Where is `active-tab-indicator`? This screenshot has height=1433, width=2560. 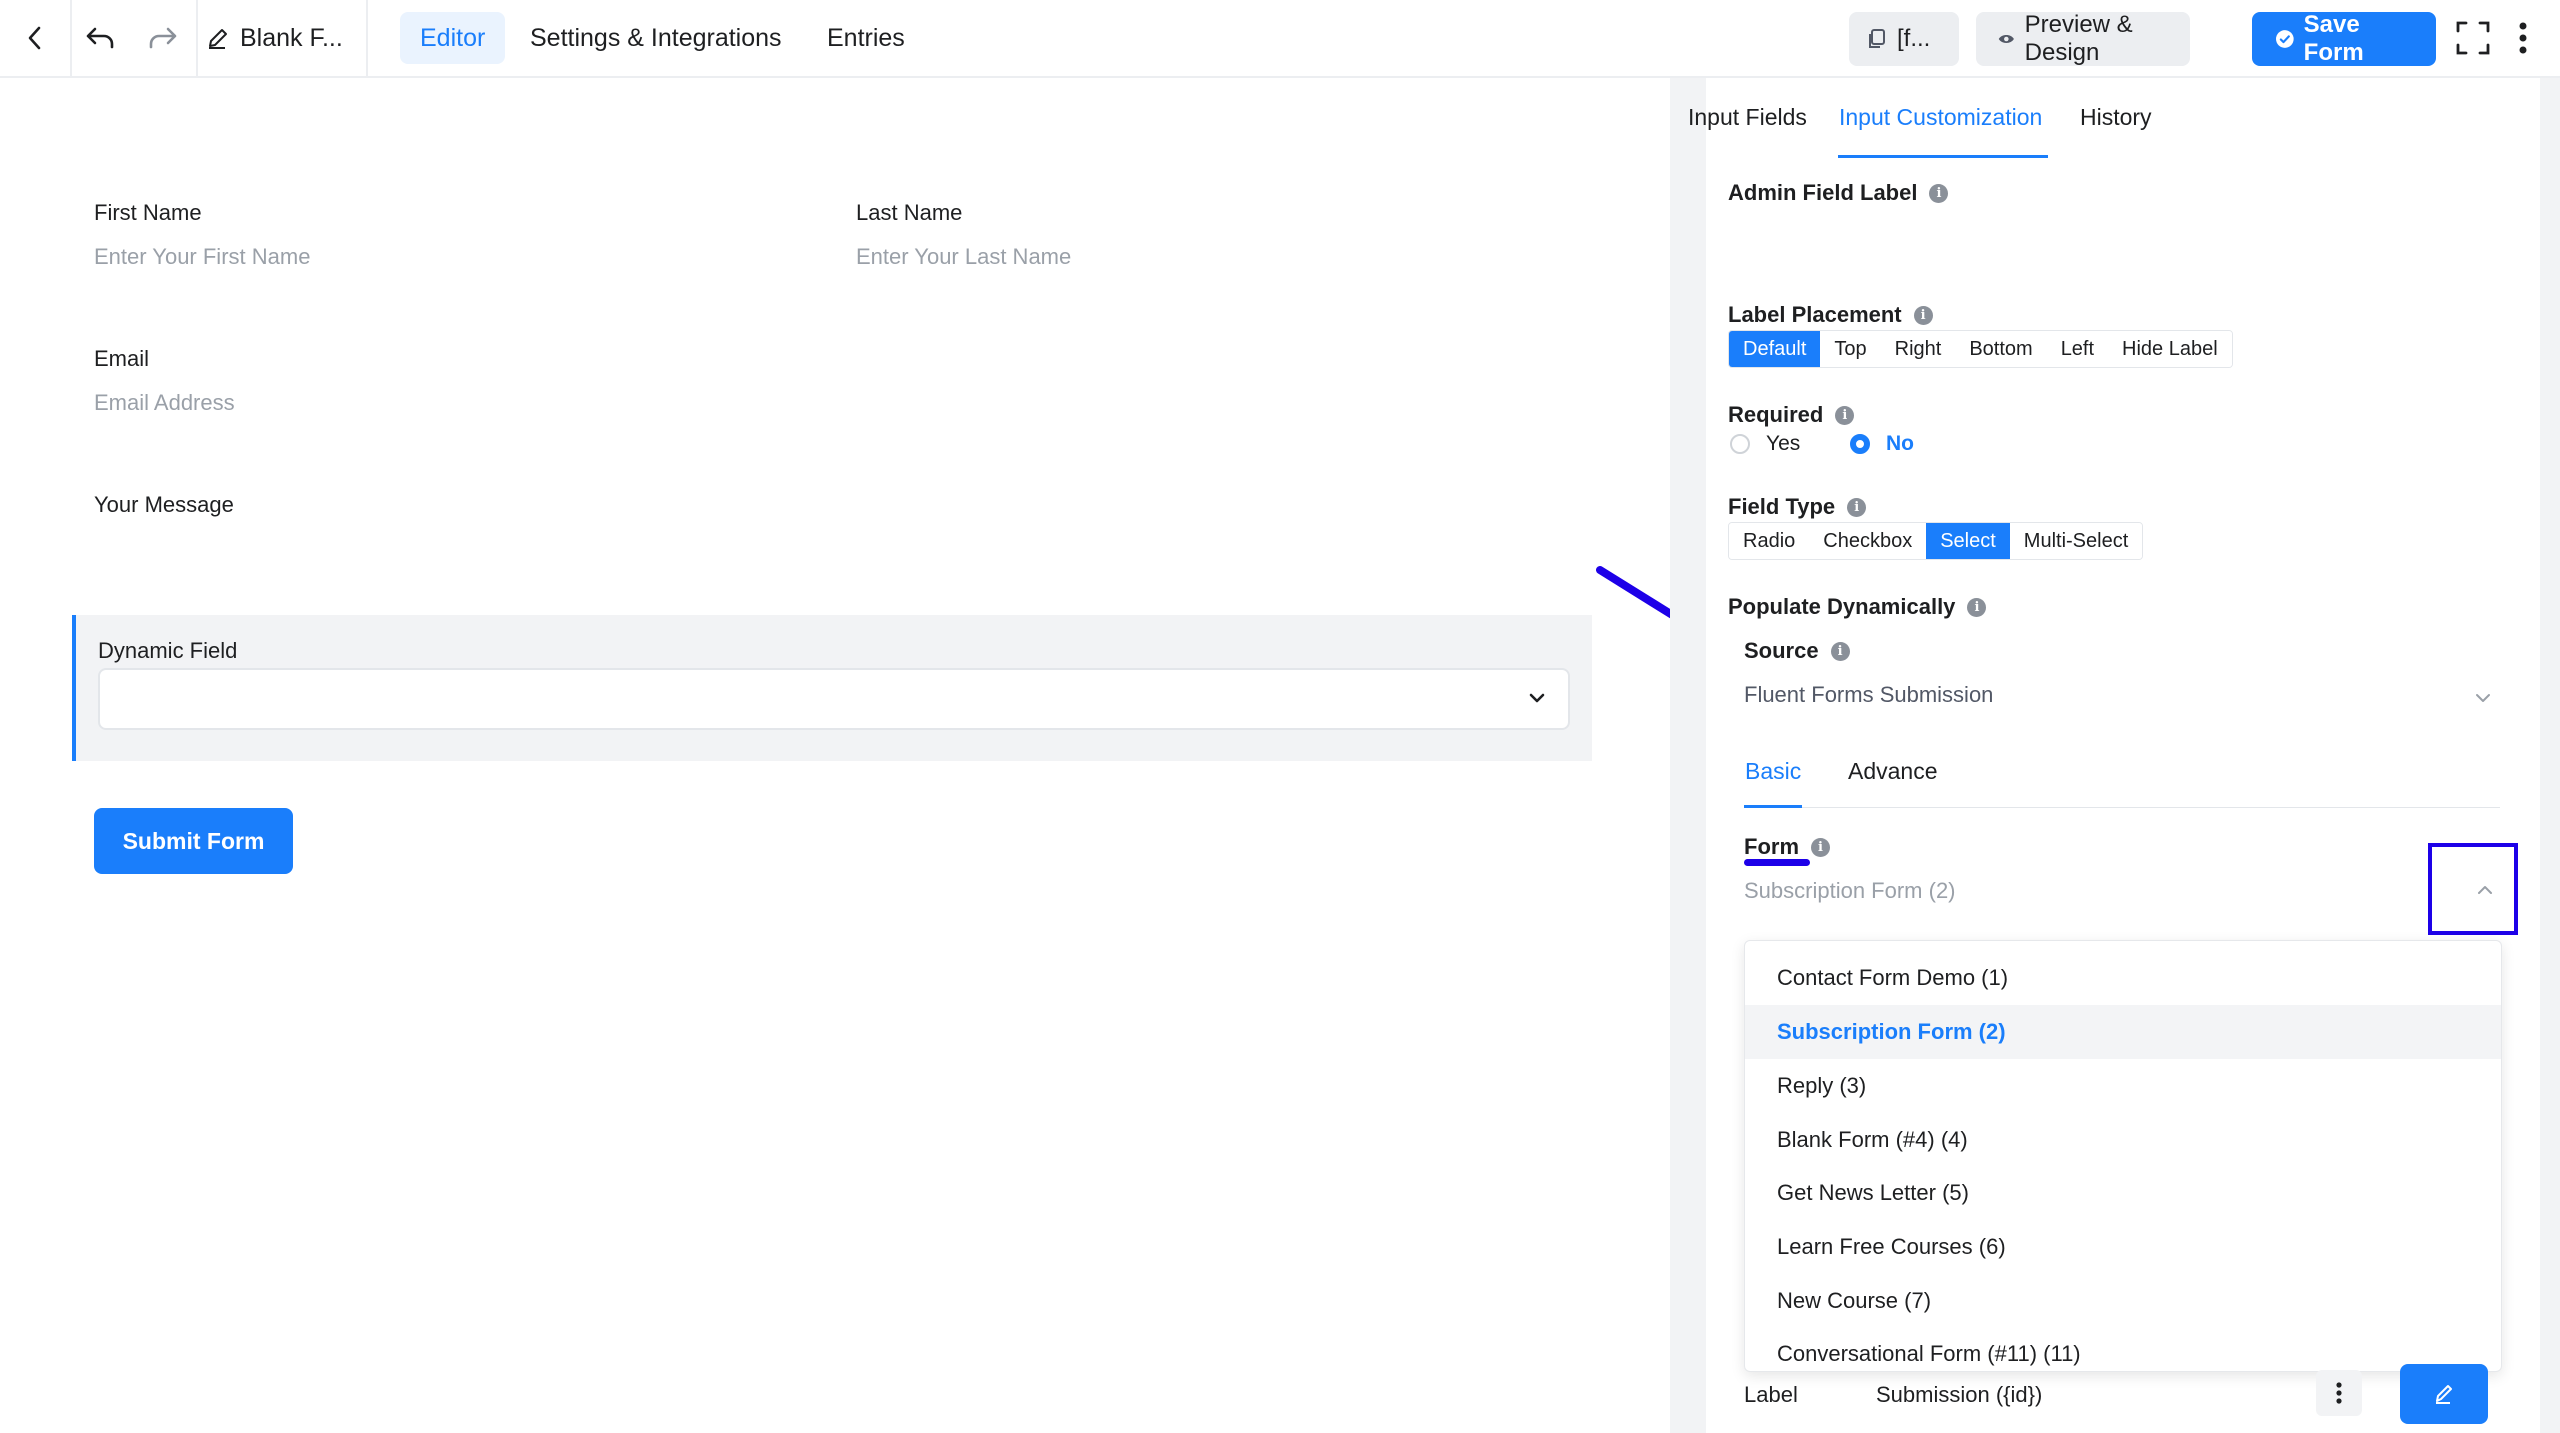 active-tab-indicator is located at coordinates (1943, 156).